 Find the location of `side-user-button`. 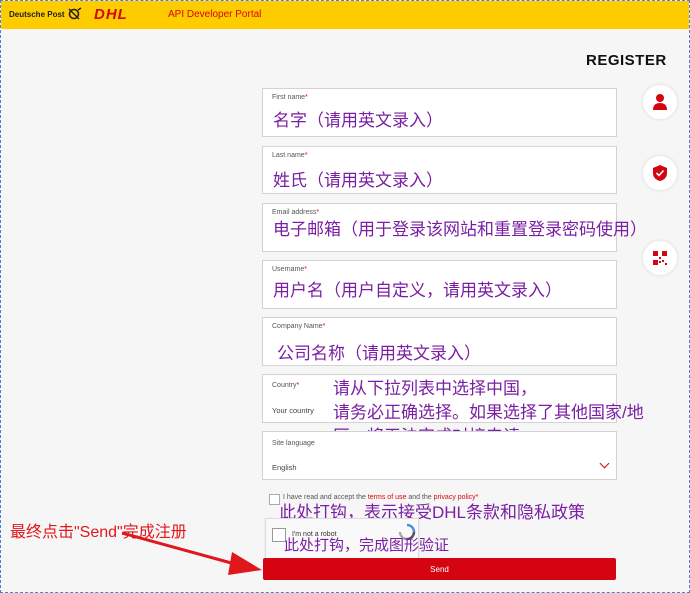

side-user-button is located at coordinates (660, 102).